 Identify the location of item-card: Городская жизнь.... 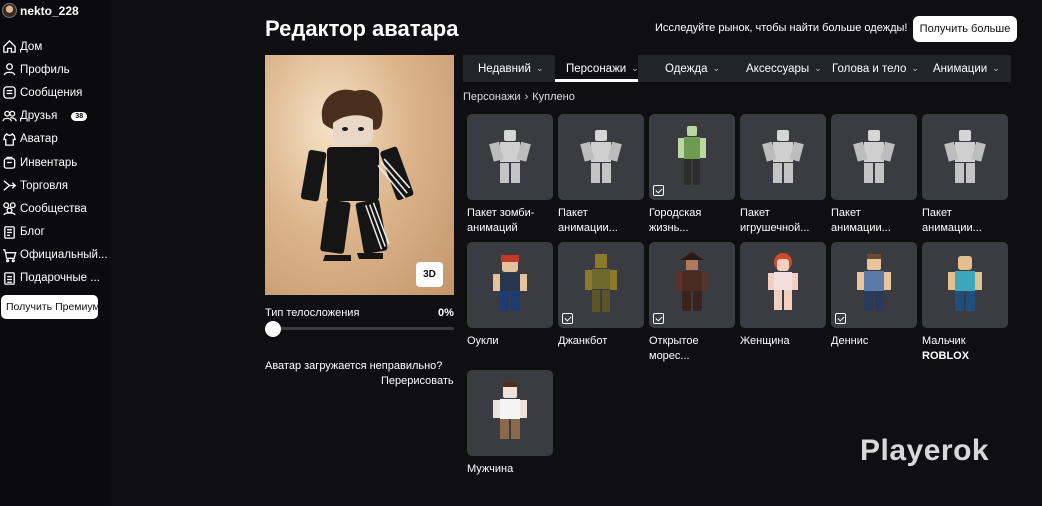
(692, 175).